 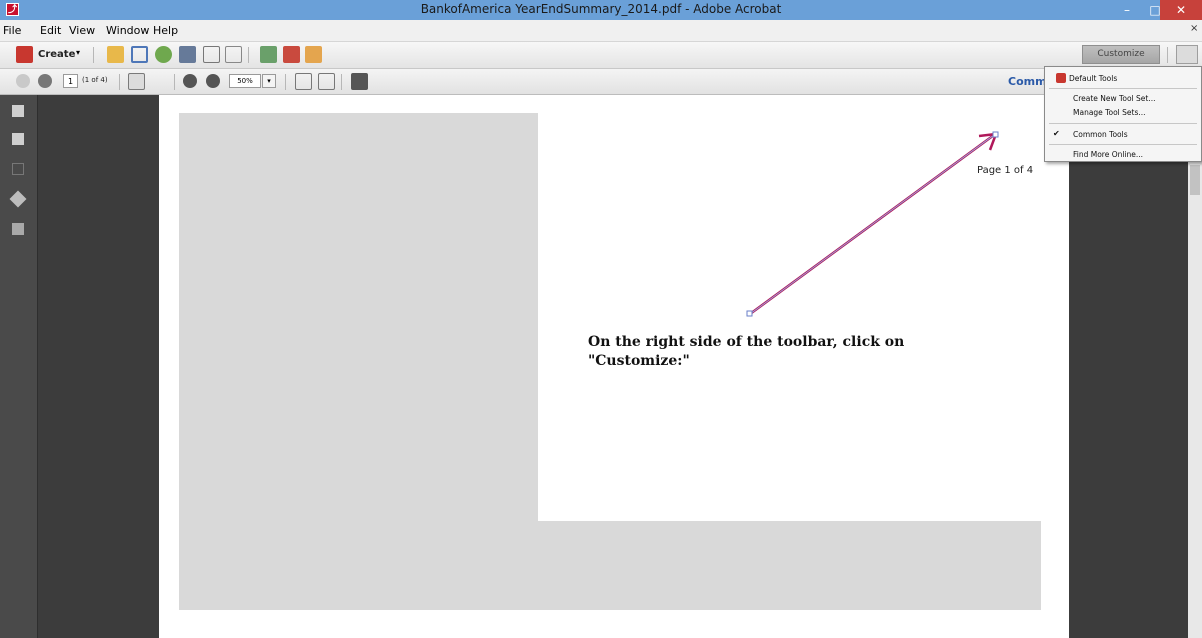 What do you see at coordinates (639, 361) in the screenshot?
I see `instruction-line-2: "Customize:"` at bounding box center [639, 361].